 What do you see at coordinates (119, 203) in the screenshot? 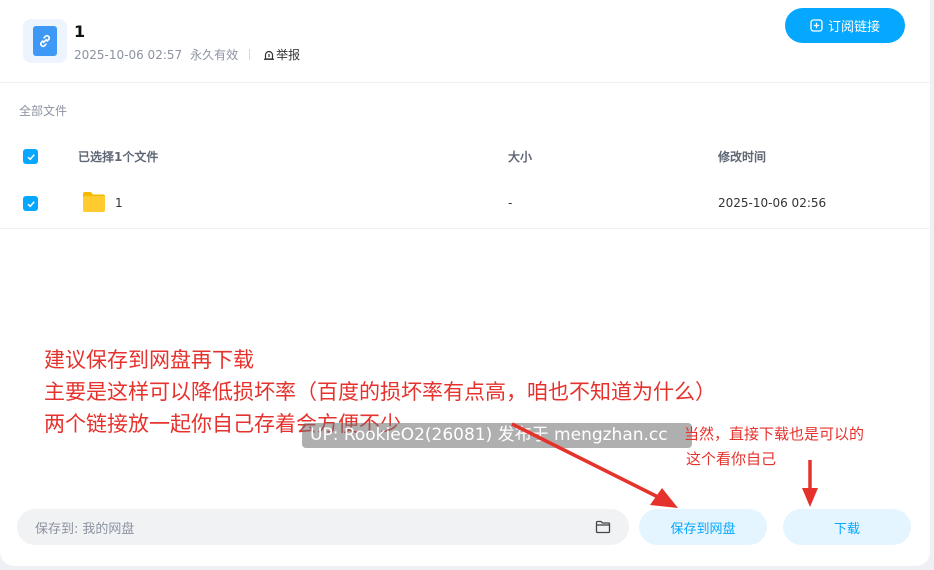
I see `file-name: 1` at bounding box center [119, 203].